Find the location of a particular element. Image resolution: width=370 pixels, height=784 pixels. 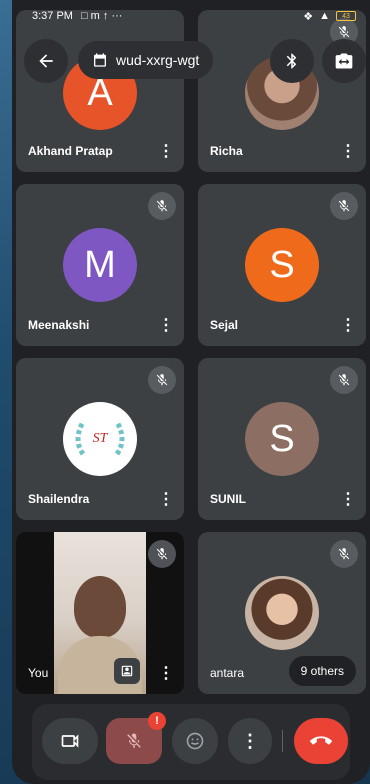

arrow-left-icon is located at coordinates (46, 61).